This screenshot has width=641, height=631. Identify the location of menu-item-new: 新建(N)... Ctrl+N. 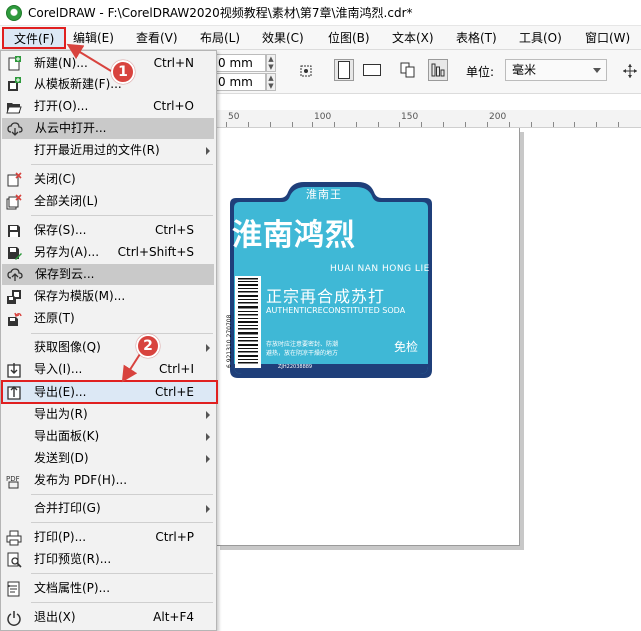
(108, 63).